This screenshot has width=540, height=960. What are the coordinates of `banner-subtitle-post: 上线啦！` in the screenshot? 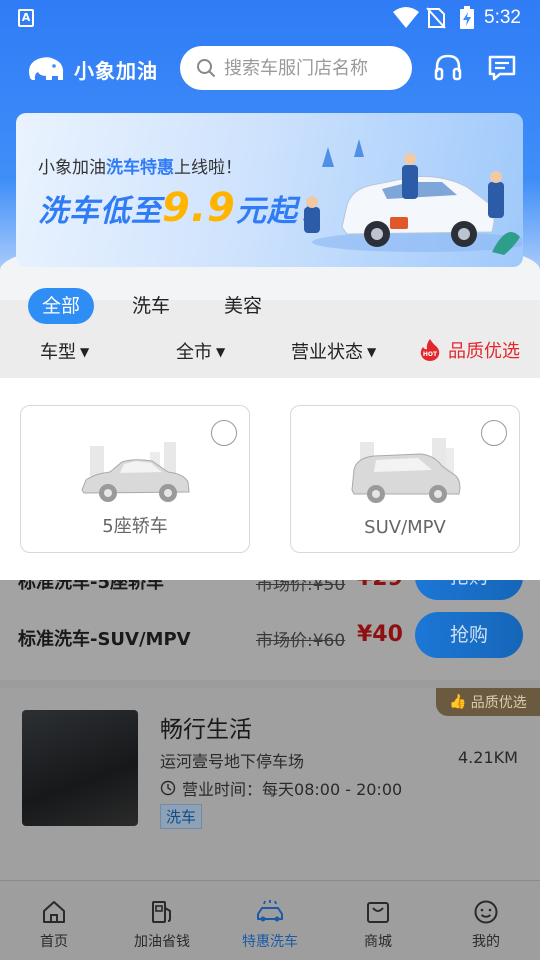 It's located at (208, 168).